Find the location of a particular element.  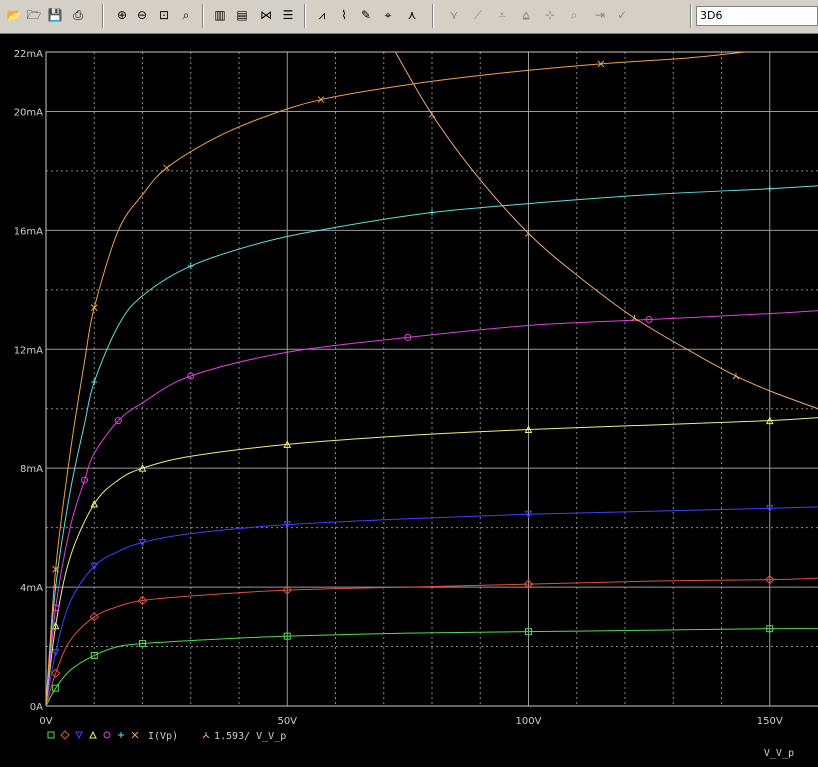

x-tick-label: 50V is located at coordinates (287, 721).